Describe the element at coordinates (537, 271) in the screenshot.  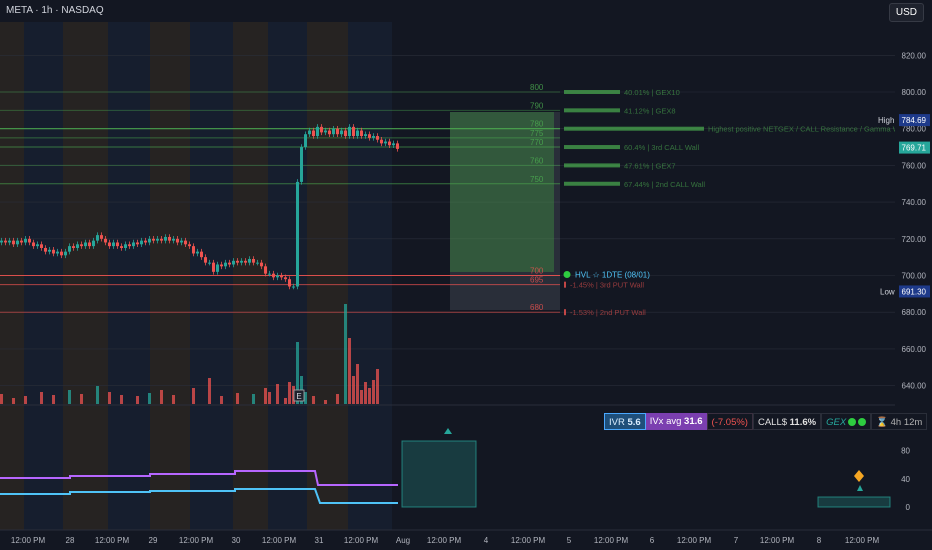
I see `level-value: 700` at that location.